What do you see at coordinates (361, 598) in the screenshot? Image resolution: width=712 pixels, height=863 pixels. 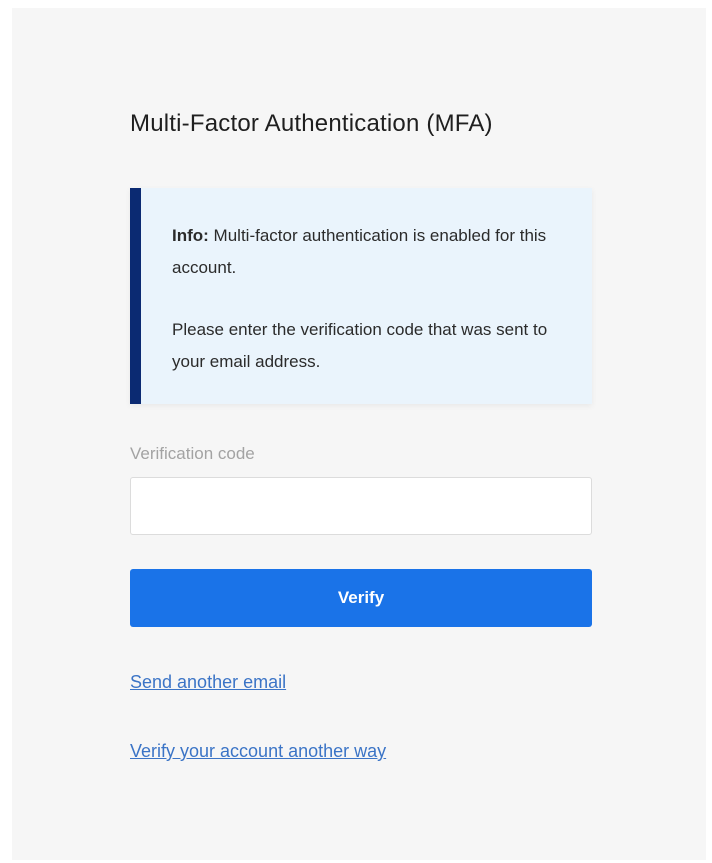 I see `verify-button: Verify` at bounding box center [361, 598].